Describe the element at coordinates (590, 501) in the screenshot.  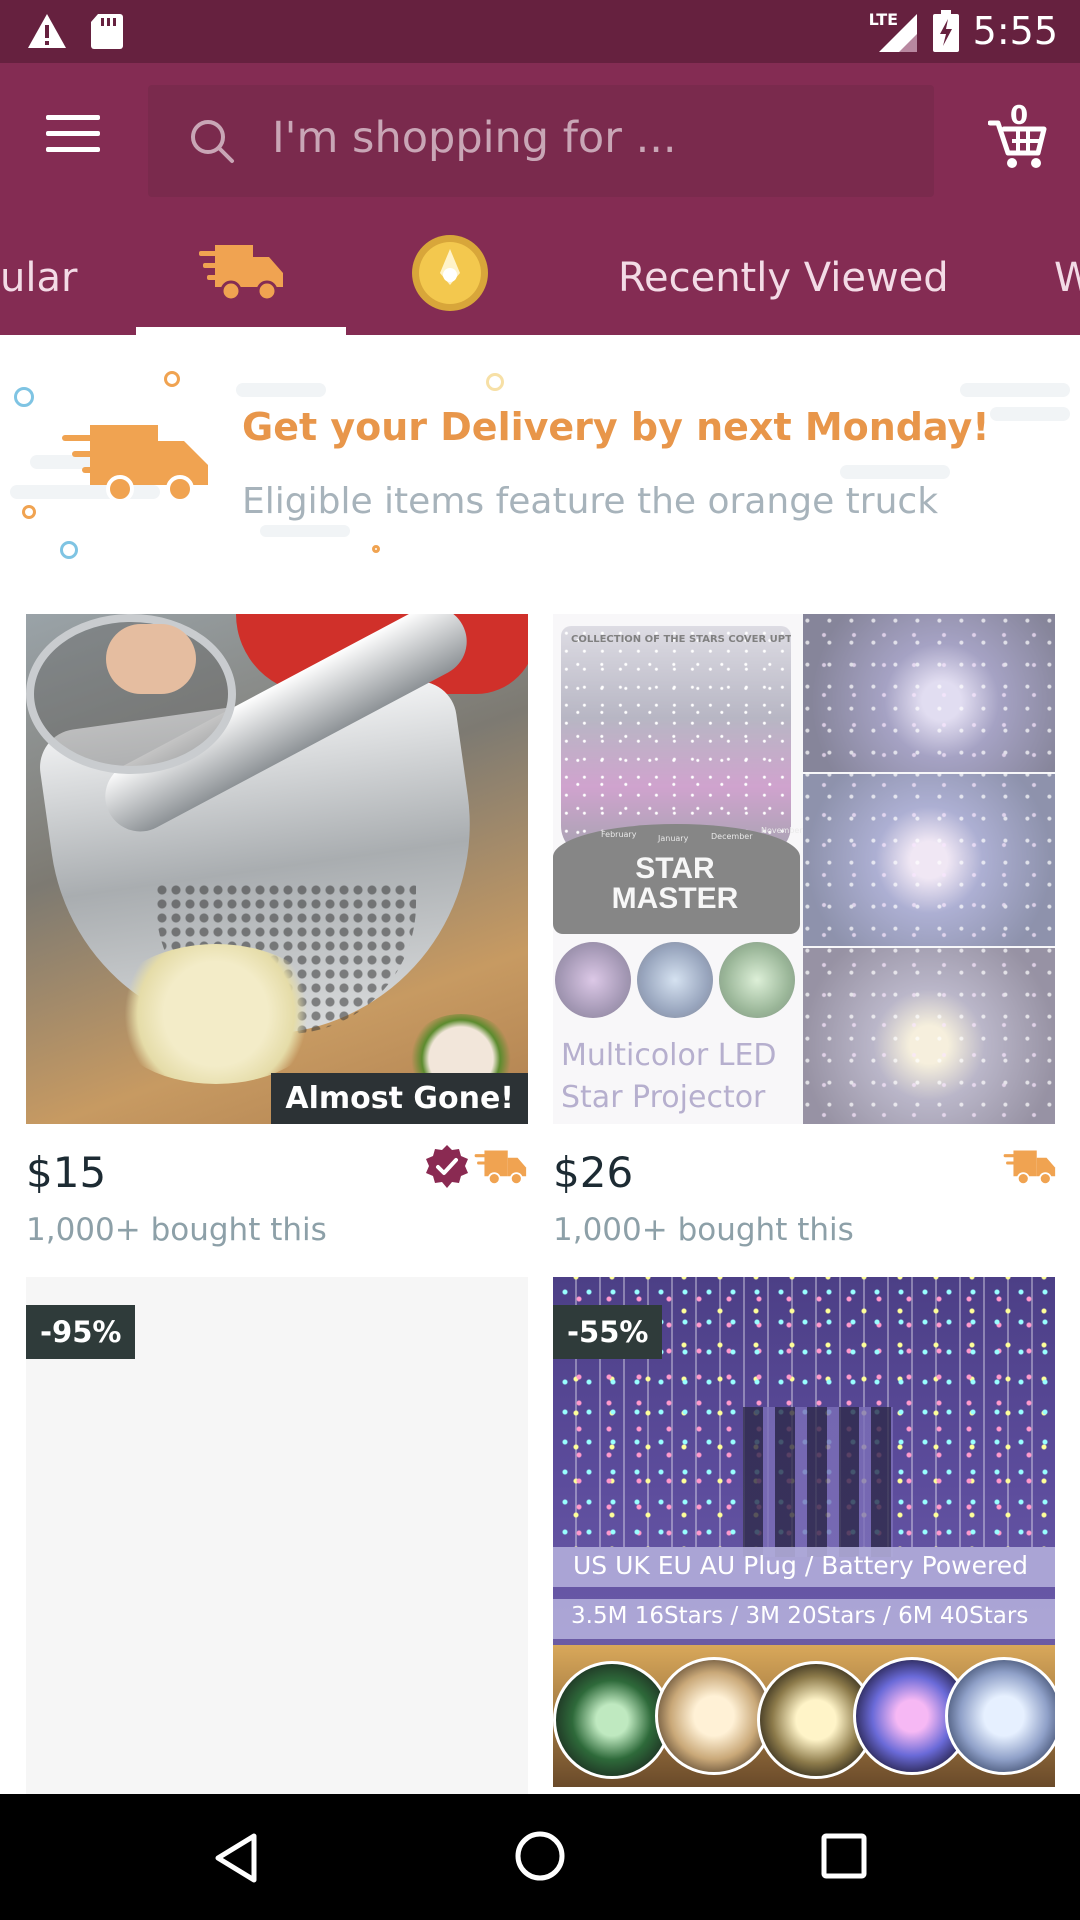
I see `banner-subtitle: Eligible items feature the orange truck` at that location.